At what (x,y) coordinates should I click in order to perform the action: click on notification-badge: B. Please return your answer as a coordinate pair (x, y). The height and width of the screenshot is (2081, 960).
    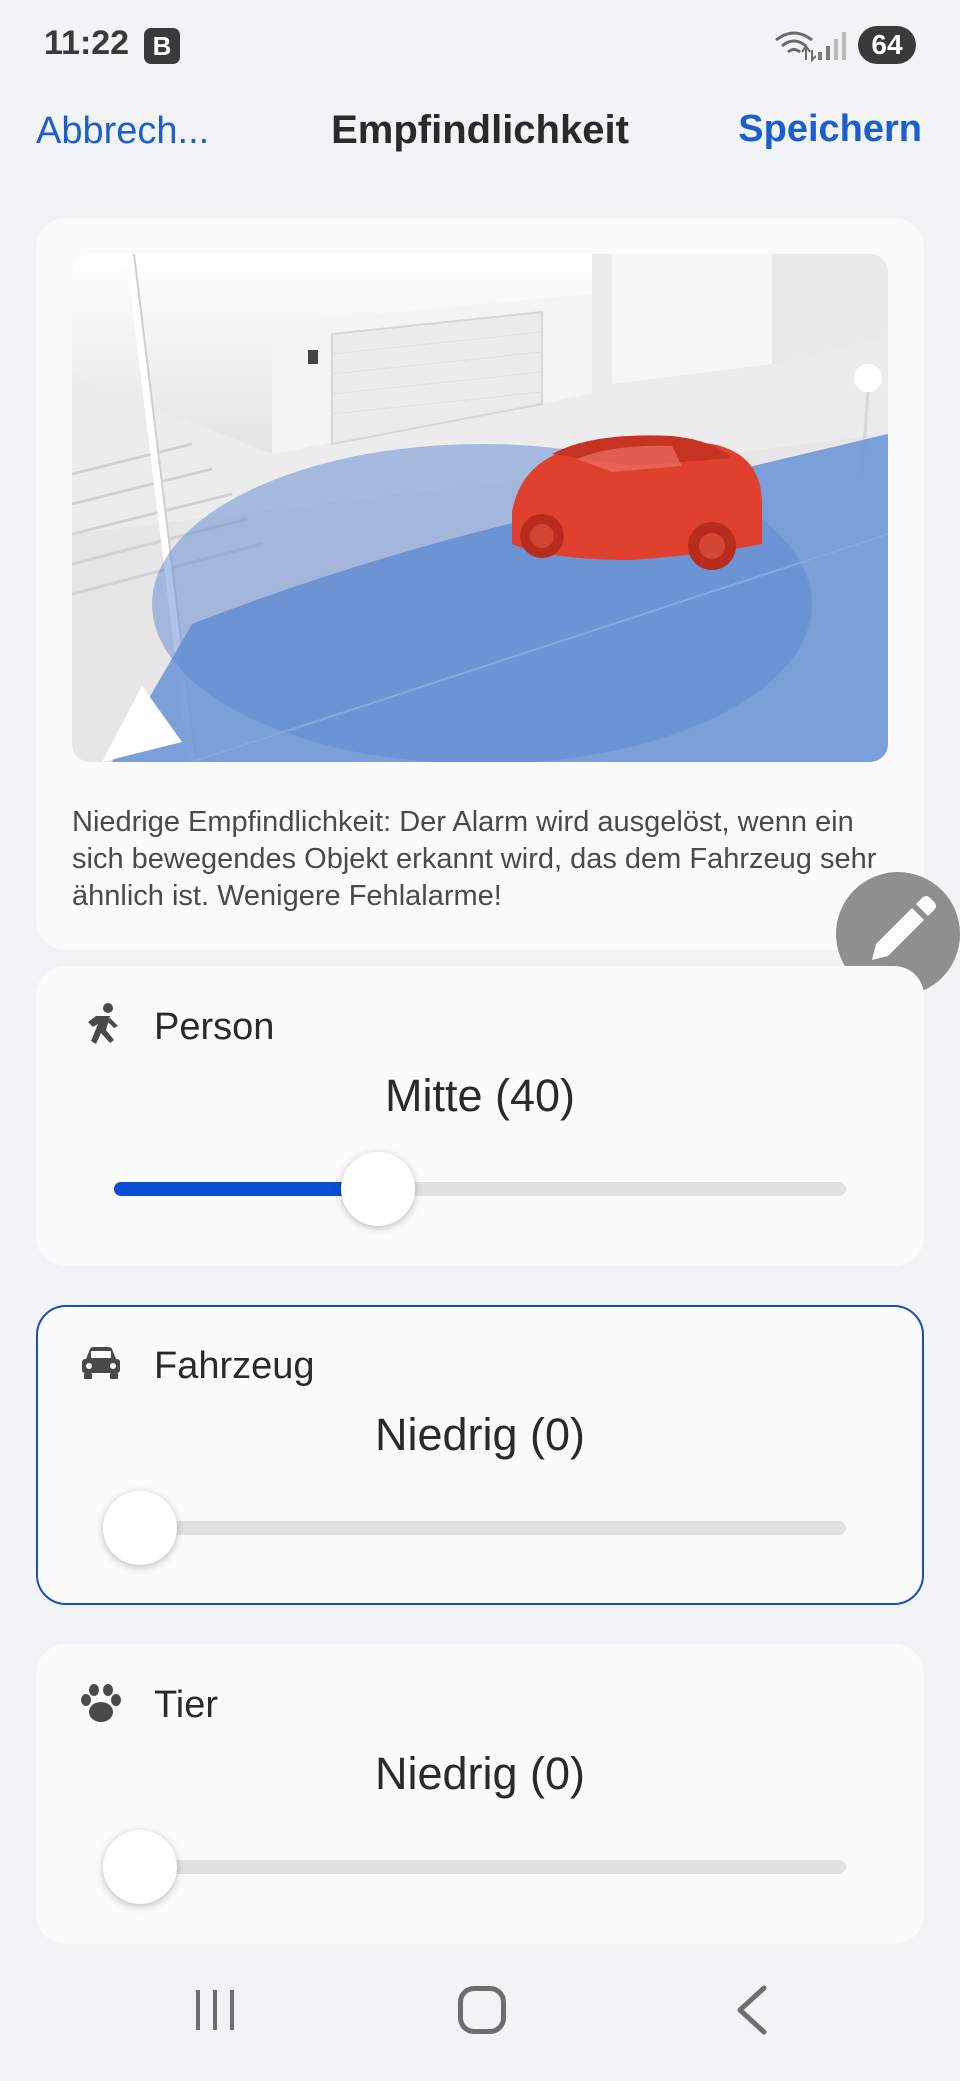
    Looking at the image, I should click on (162, 46).